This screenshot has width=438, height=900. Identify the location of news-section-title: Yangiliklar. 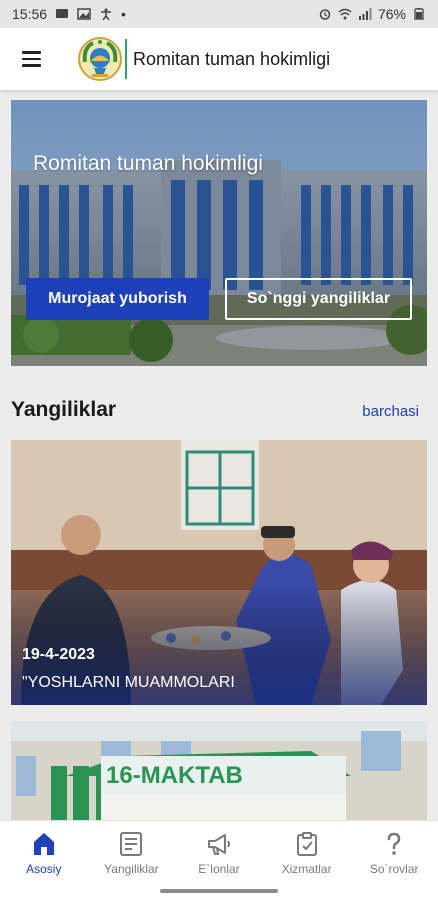
(64, 409).